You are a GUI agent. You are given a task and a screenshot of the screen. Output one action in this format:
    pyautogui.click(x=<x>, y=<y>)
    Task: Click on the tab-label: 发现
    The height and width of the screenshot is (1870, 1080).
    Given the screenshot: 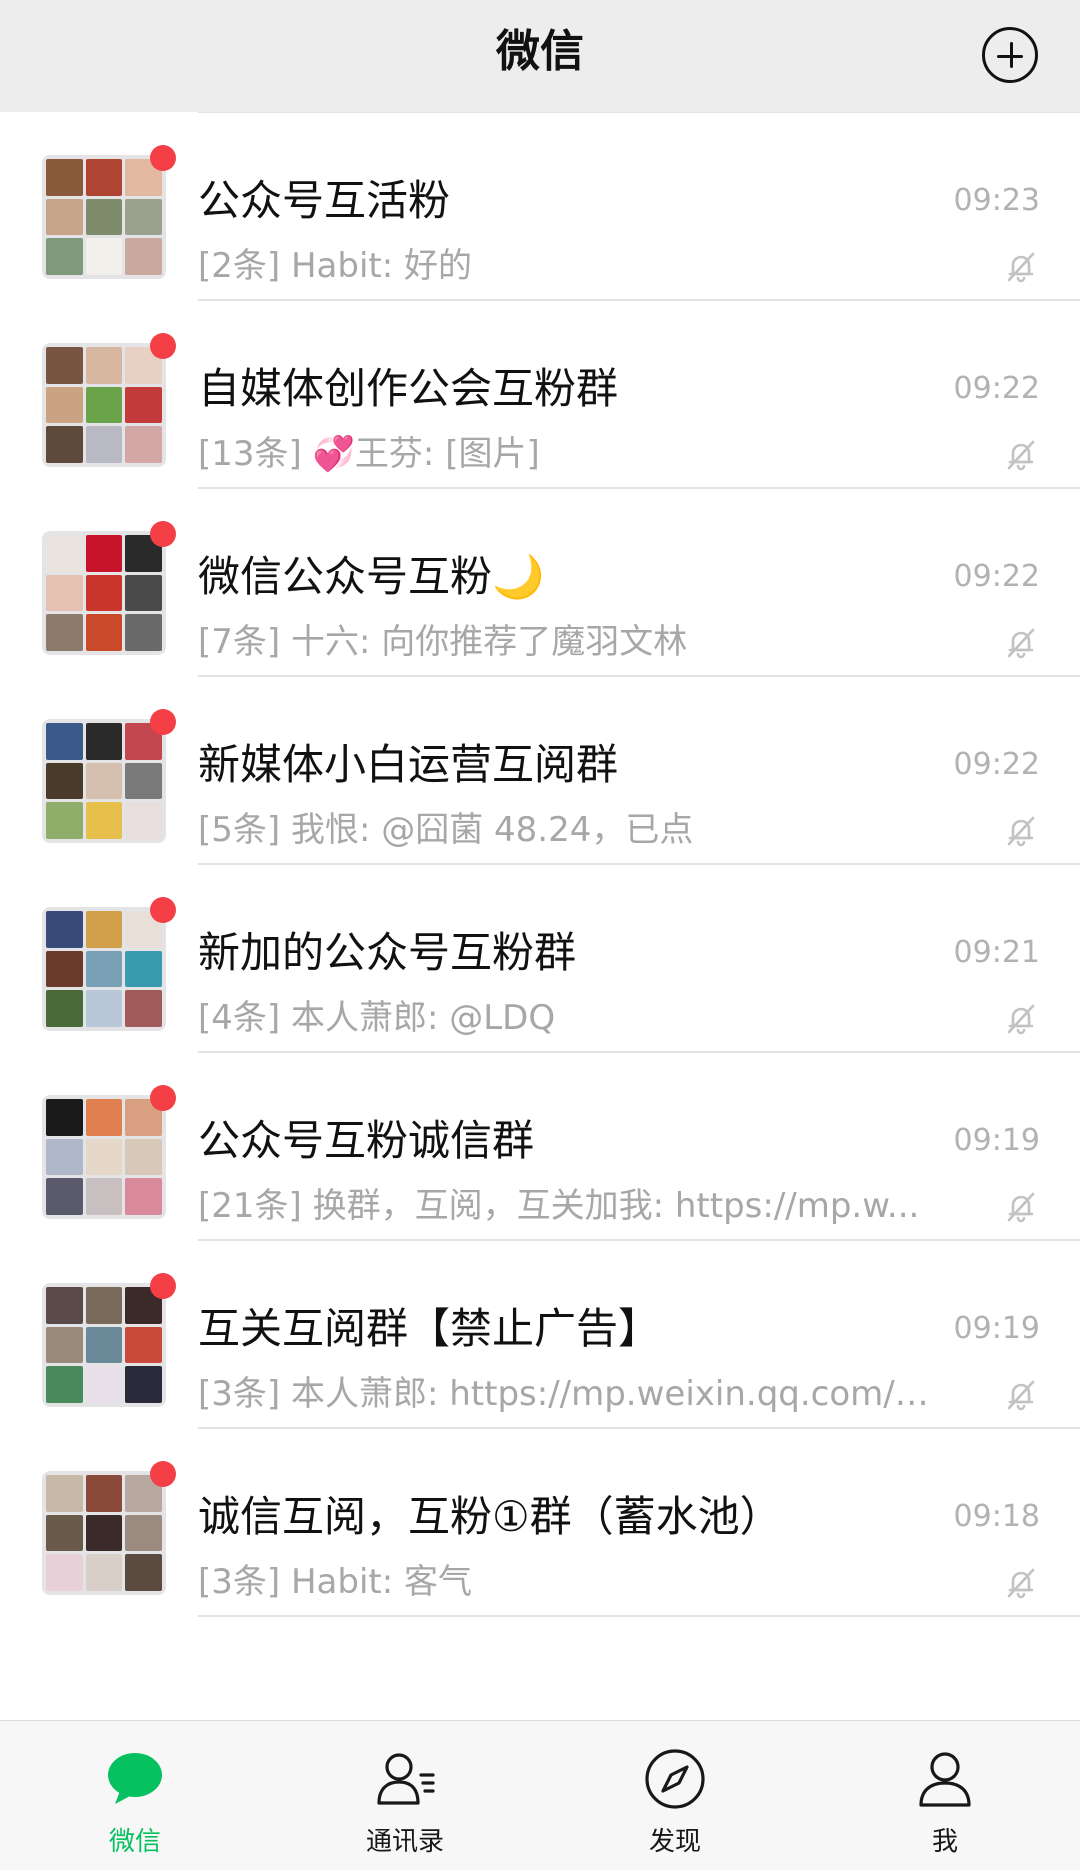 What is the action you would take?
    pyautogui.click(x=674, y=1842)
    